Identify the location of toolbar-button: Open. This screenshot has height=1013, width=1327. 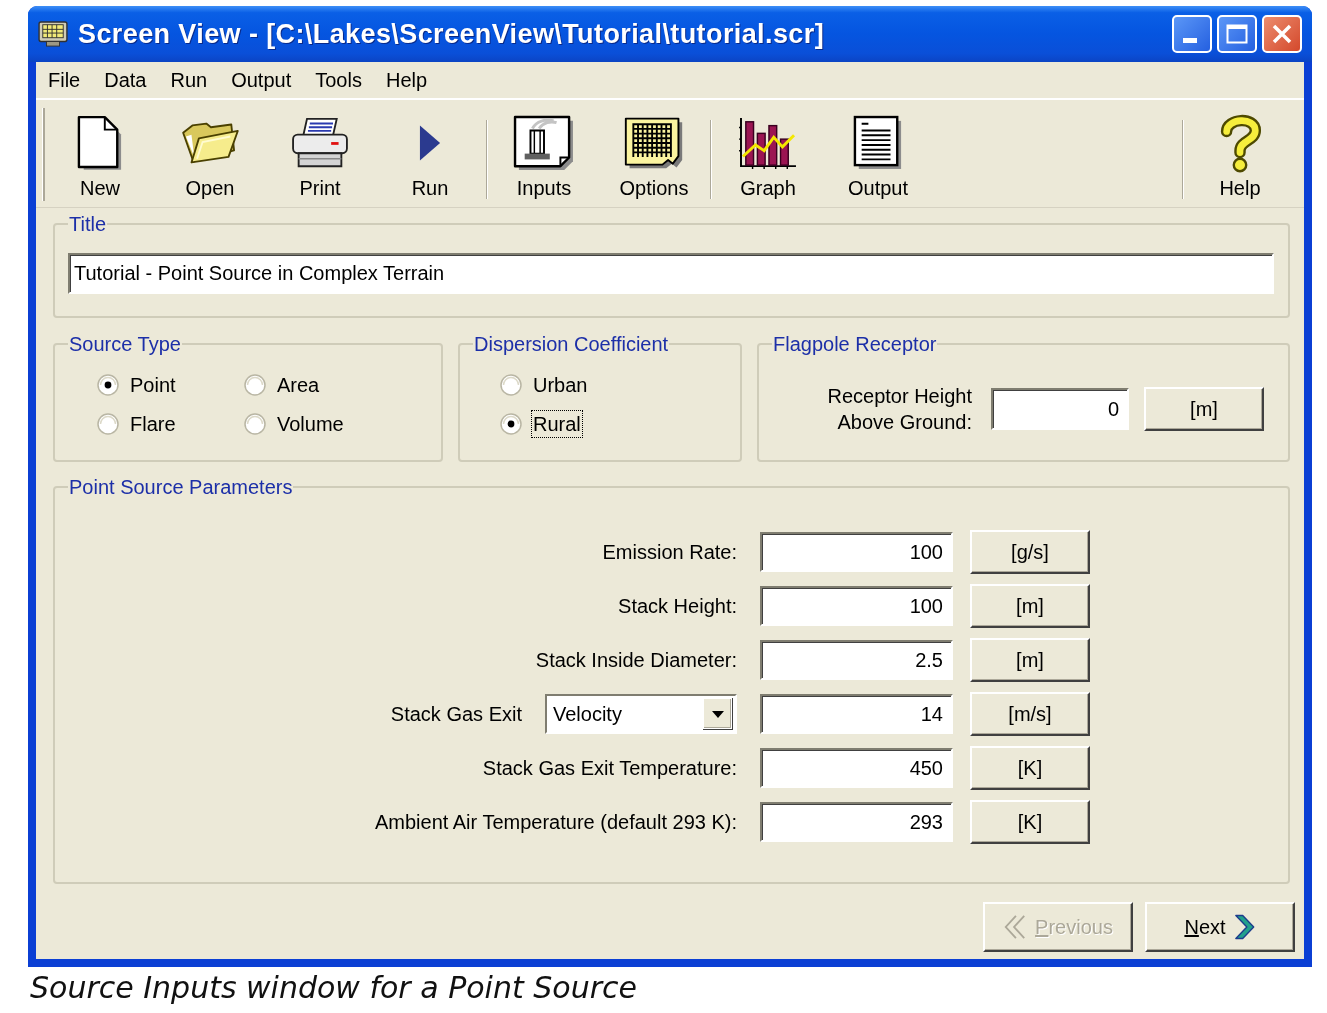
(210, 154).